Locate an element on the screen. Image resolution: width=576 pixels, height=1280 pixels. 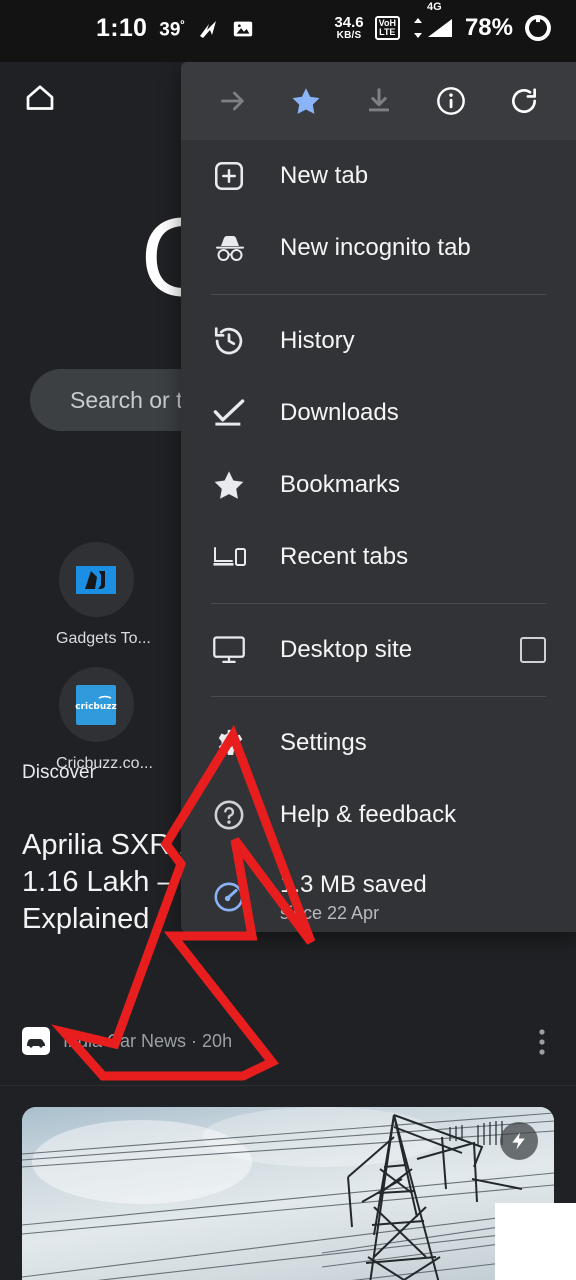
menu-item-downloads: Downloads is located at coordinates (378, 413).